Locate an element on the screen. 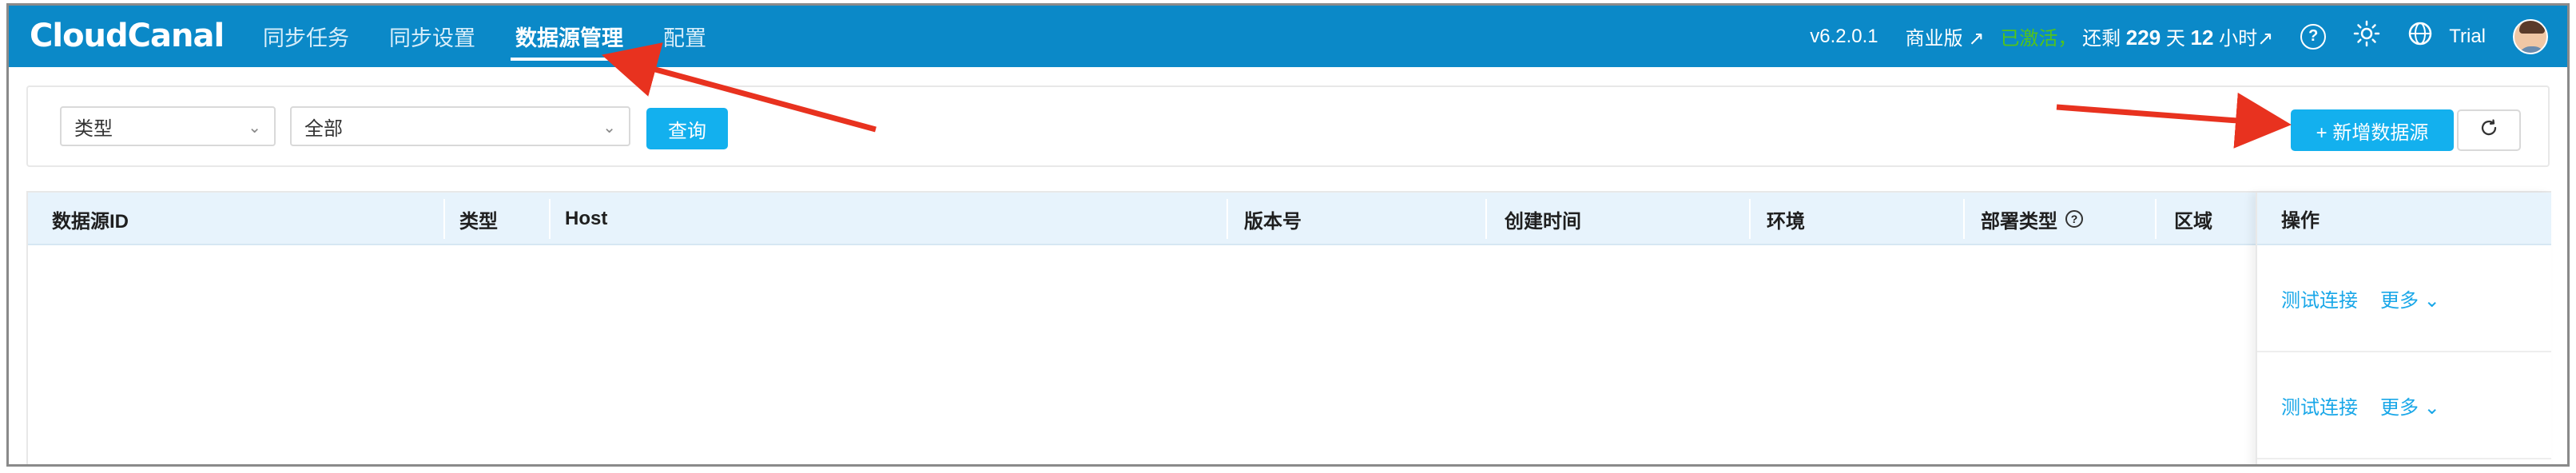 Image resolution: width=2576 pixels, height=473 pixels. days-unit: 天 is located at coordinates (2175, 39).